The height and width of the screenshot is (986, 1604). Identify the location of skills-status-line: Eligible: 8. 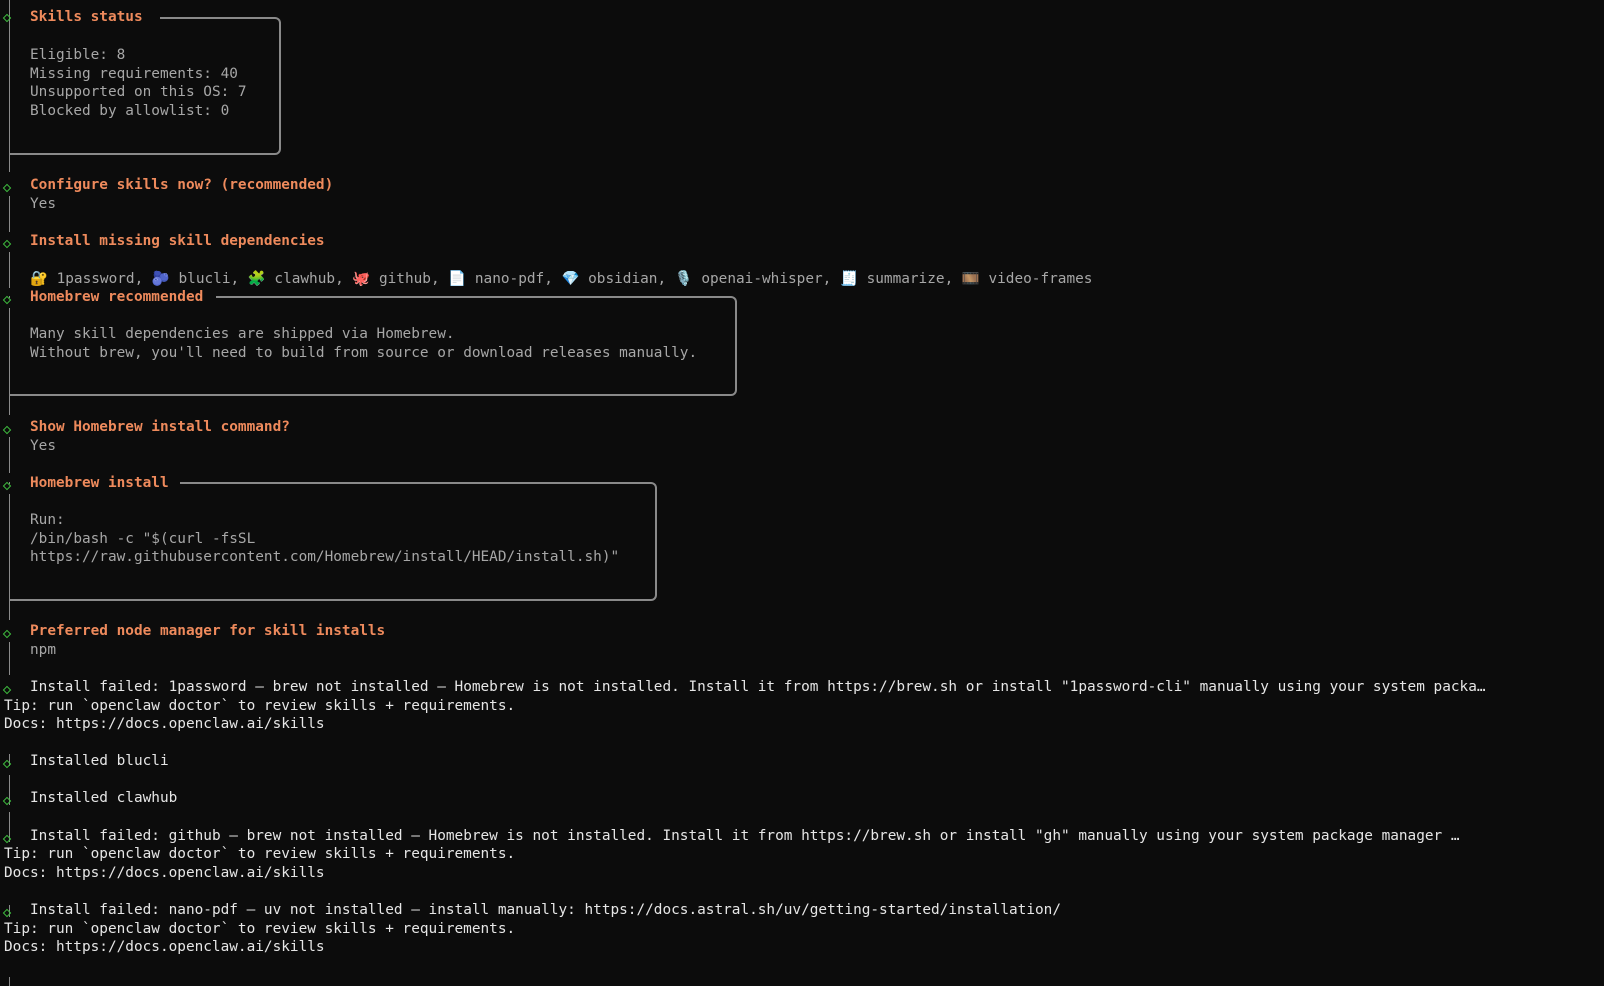
(78, 55).